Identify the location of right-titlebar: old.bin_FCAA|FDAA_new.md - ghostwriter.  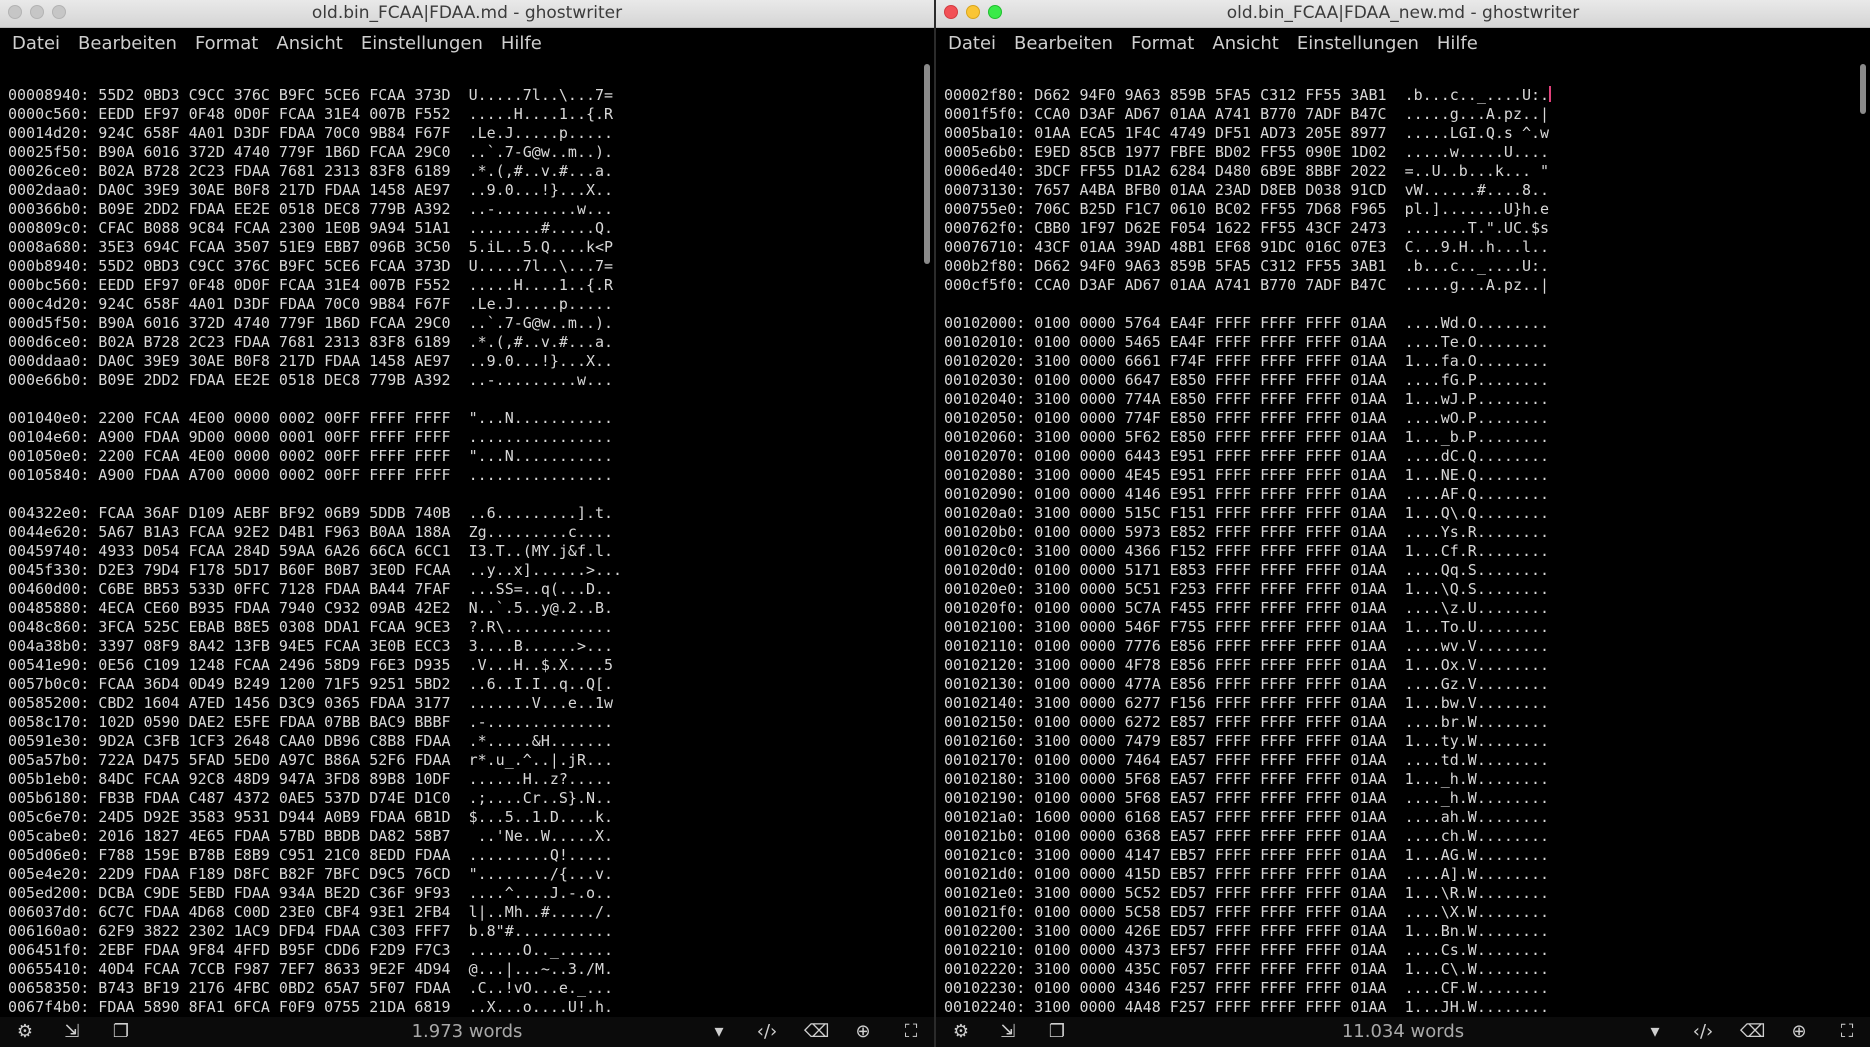
(1403, 14).